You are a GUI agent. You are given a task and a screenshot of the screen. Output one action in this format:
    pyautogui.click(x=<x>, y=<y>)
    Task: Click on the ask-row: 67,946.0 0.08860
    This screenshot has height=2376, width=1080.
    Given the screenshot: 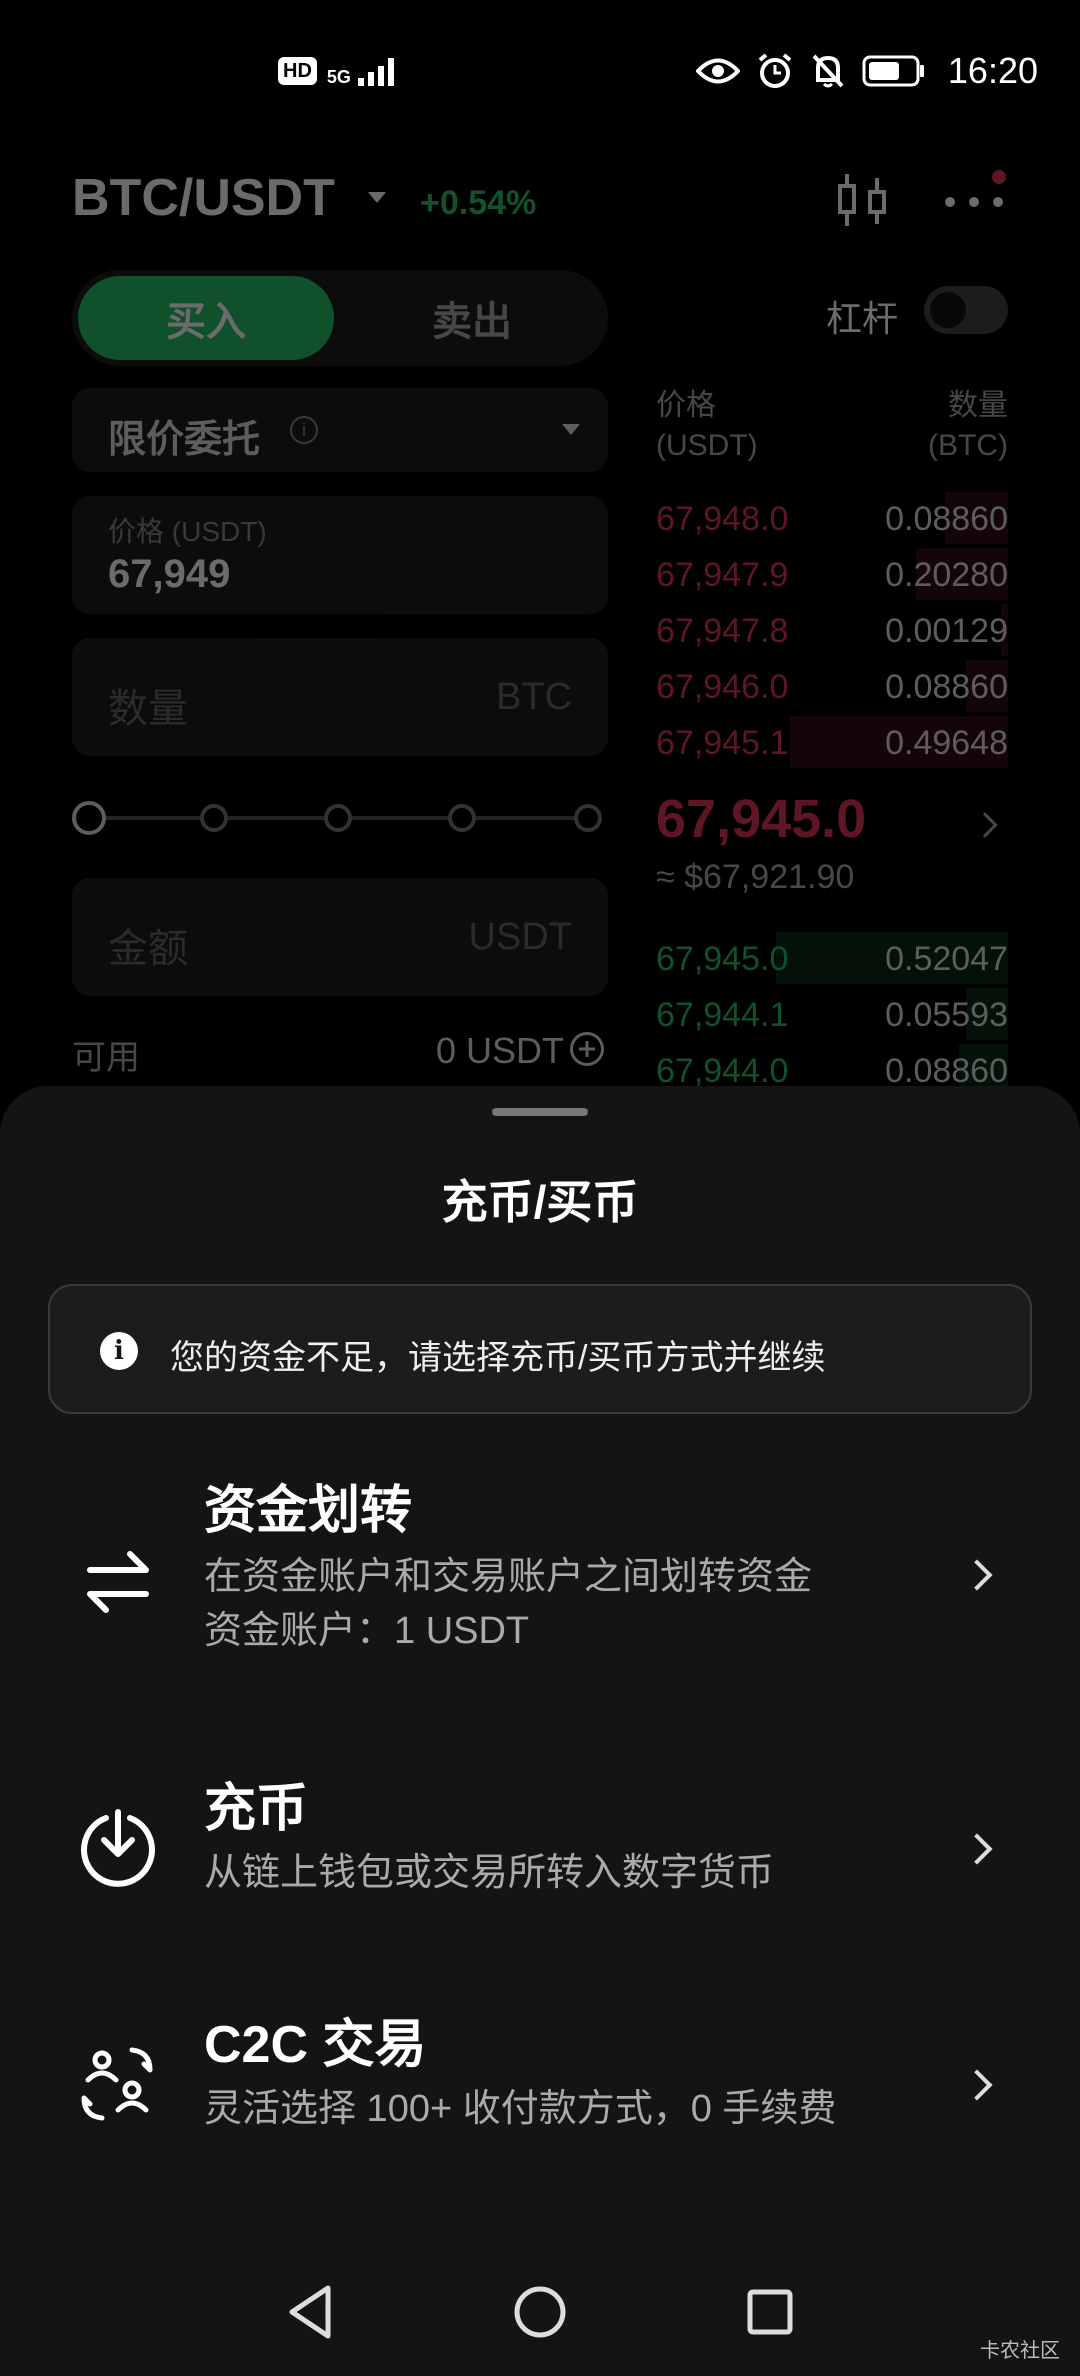 What is the action you would take?
    pyautogui.click(x=832, y=686)
    